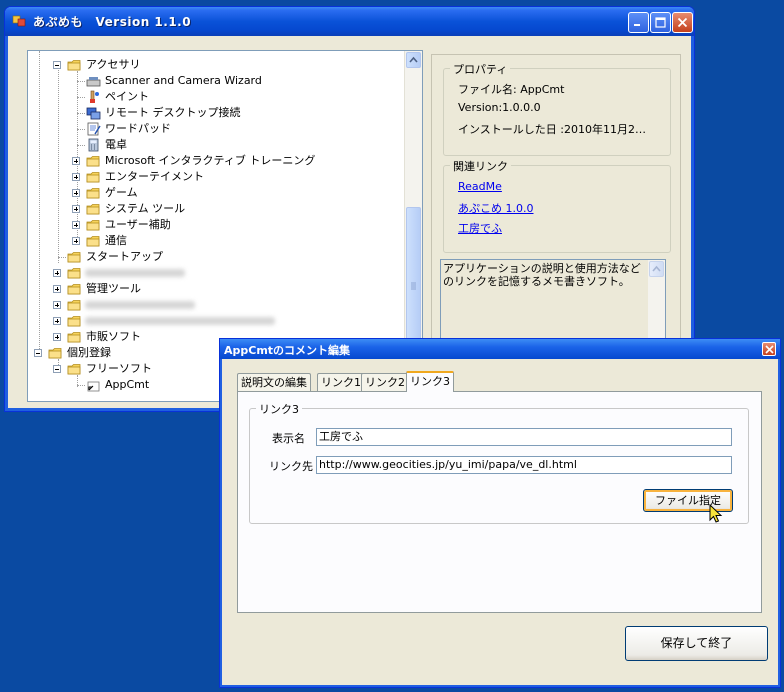 Image resolution: width=784 pixels, height=692 pixels. I want to click on tree-node-label: 電卓, so click(116, 144).